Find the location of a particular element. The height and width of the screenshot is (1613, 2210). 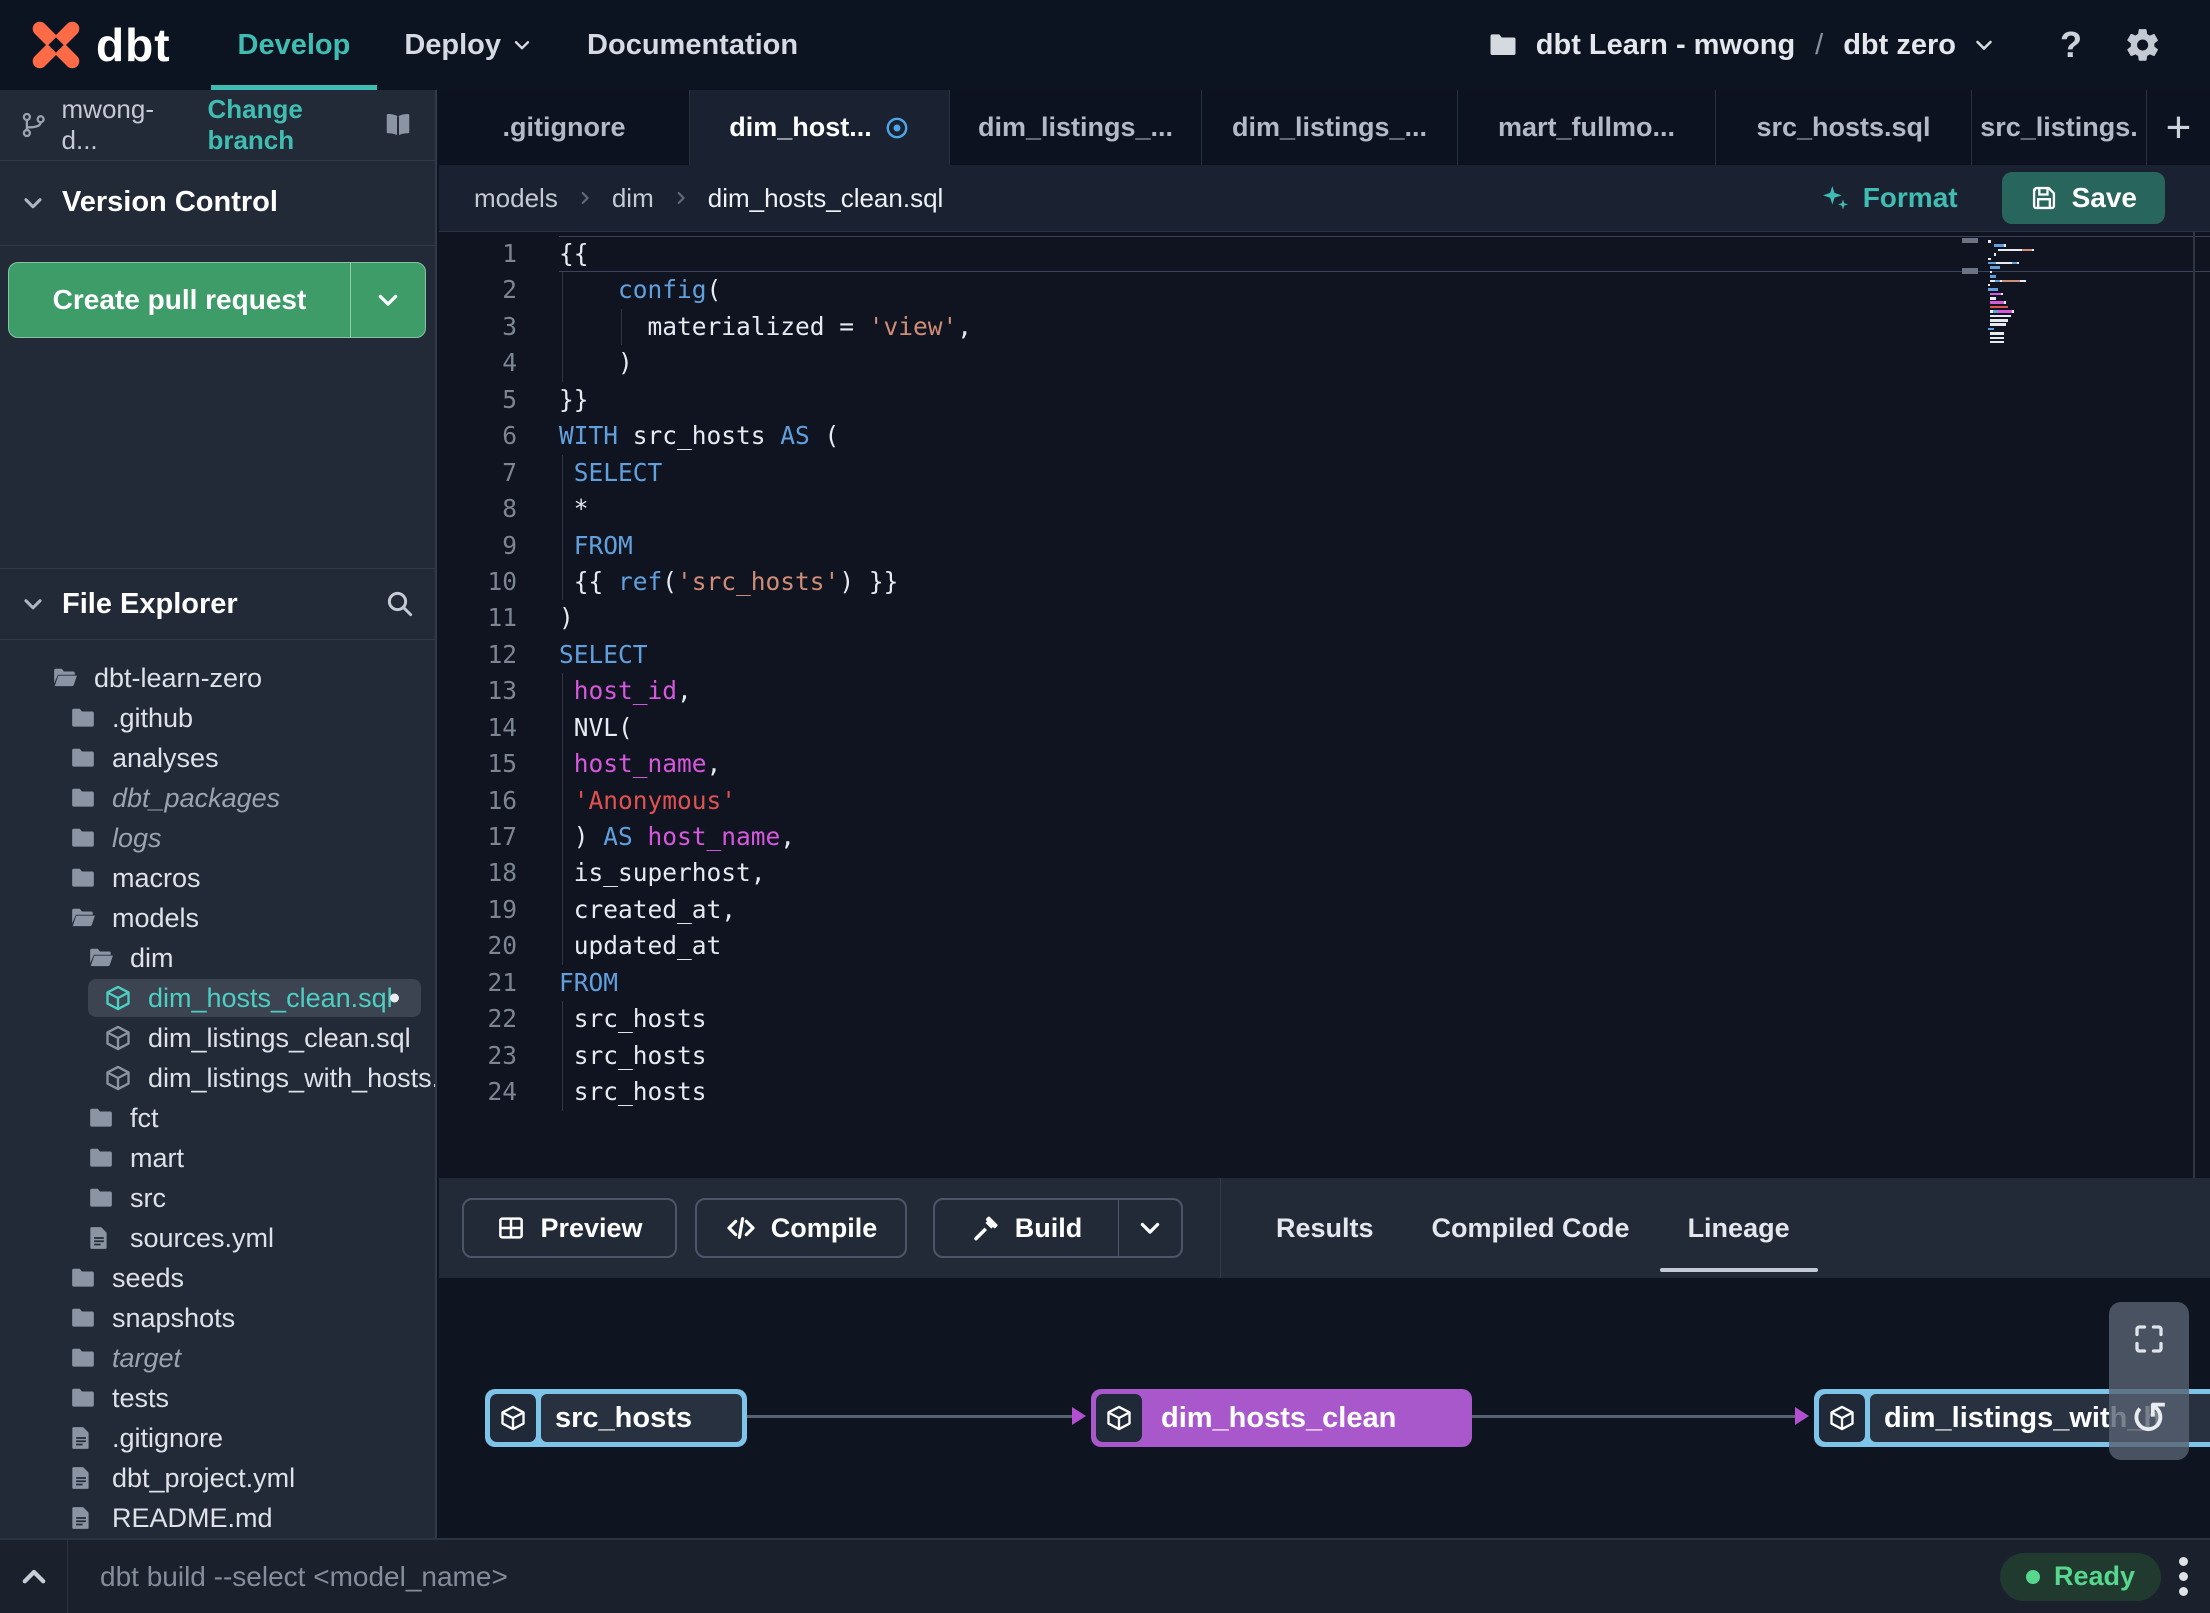

tree-item-dim-hosts-clean-sql: dim_hosts_clean.sql is located at coordinates (217, 998).